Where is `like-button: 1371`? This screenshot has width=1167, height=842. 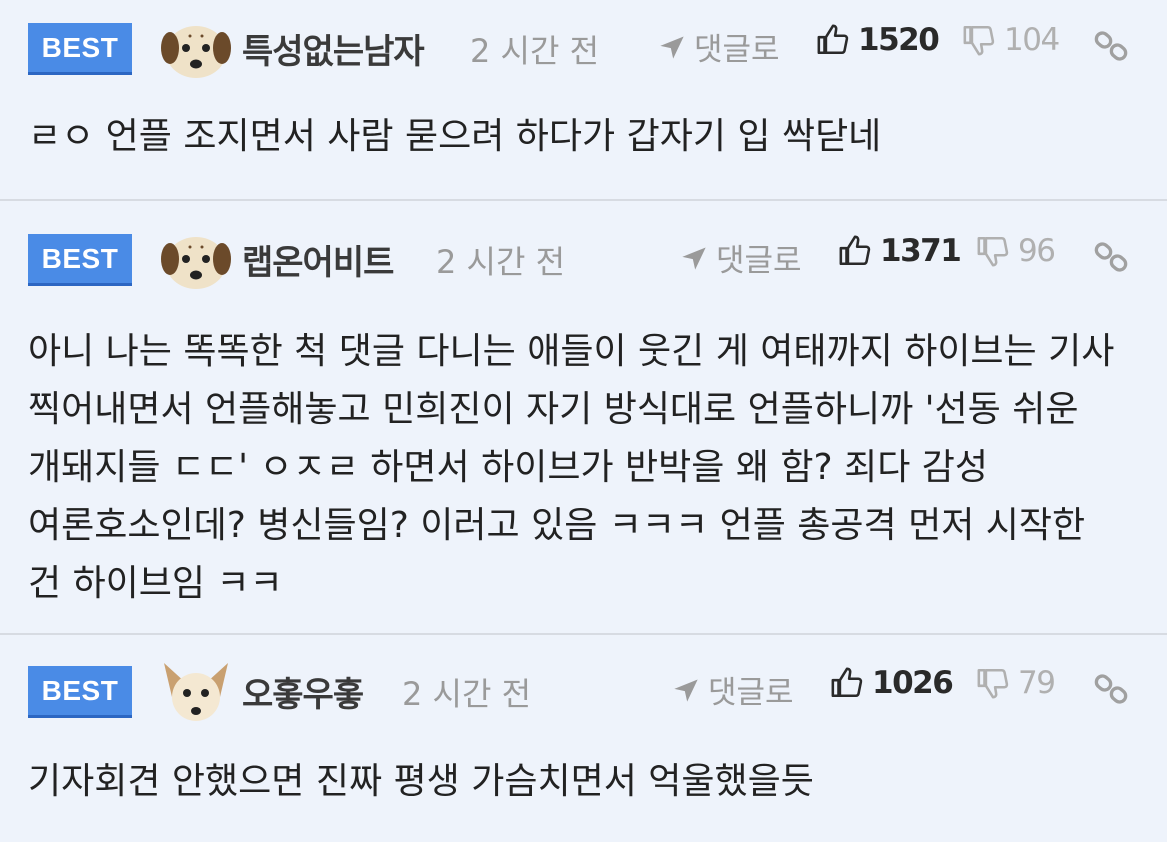
like-button: 1371 is located at coordinates (900, 251).